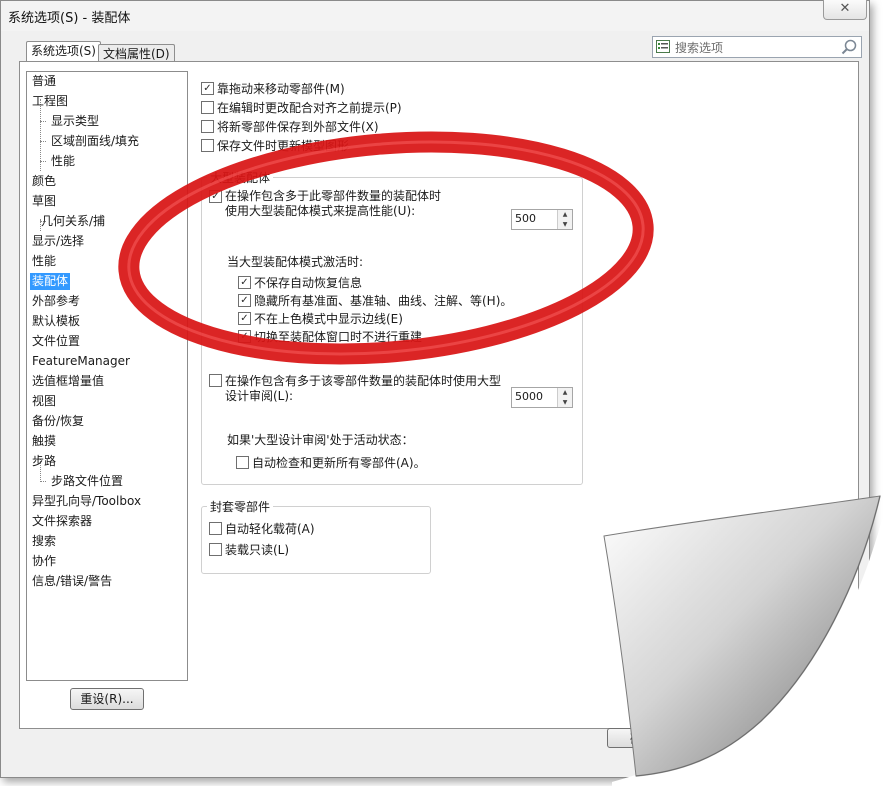  What do you see at coordinates (281, 89) in the screenshot?
I see `drag-move-label: 靠拖动来移动零部件(M)` at bounding box center [281, 89].